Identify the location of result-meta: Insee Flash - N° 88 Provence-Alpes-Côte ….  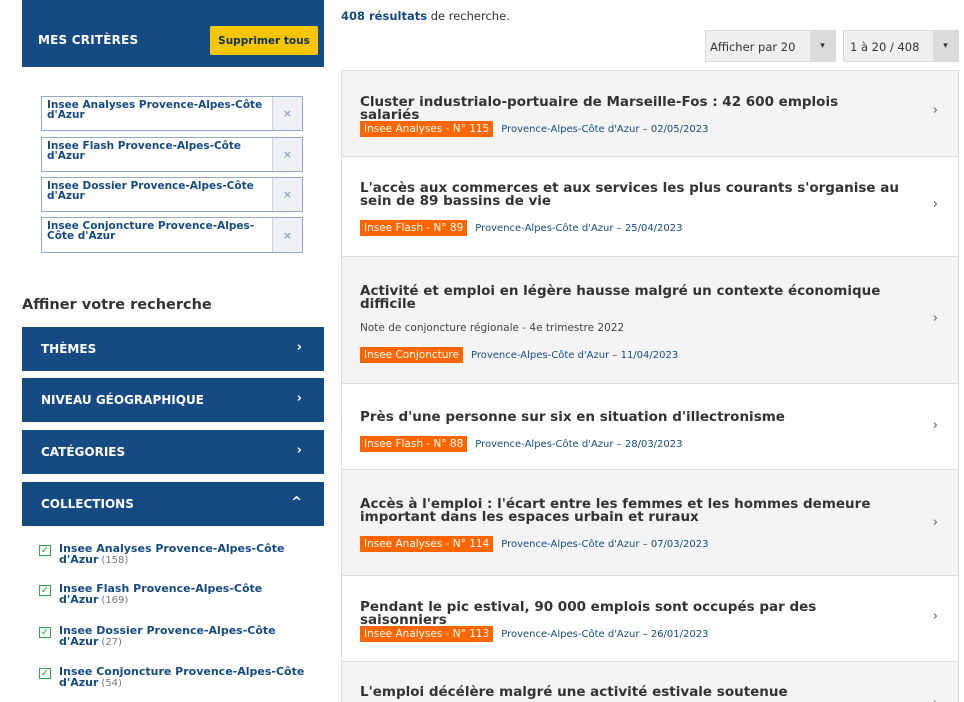
(521, 444).